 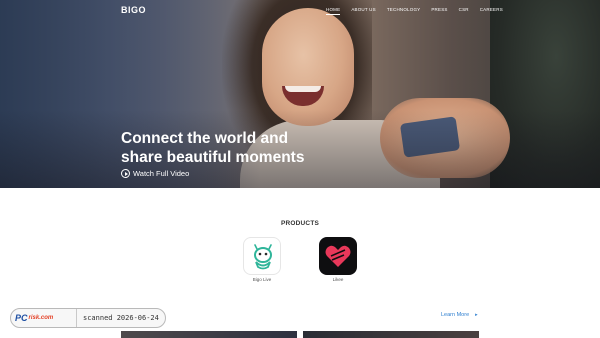 I want to click on hero-photo-face, so click(x=308, y=67).